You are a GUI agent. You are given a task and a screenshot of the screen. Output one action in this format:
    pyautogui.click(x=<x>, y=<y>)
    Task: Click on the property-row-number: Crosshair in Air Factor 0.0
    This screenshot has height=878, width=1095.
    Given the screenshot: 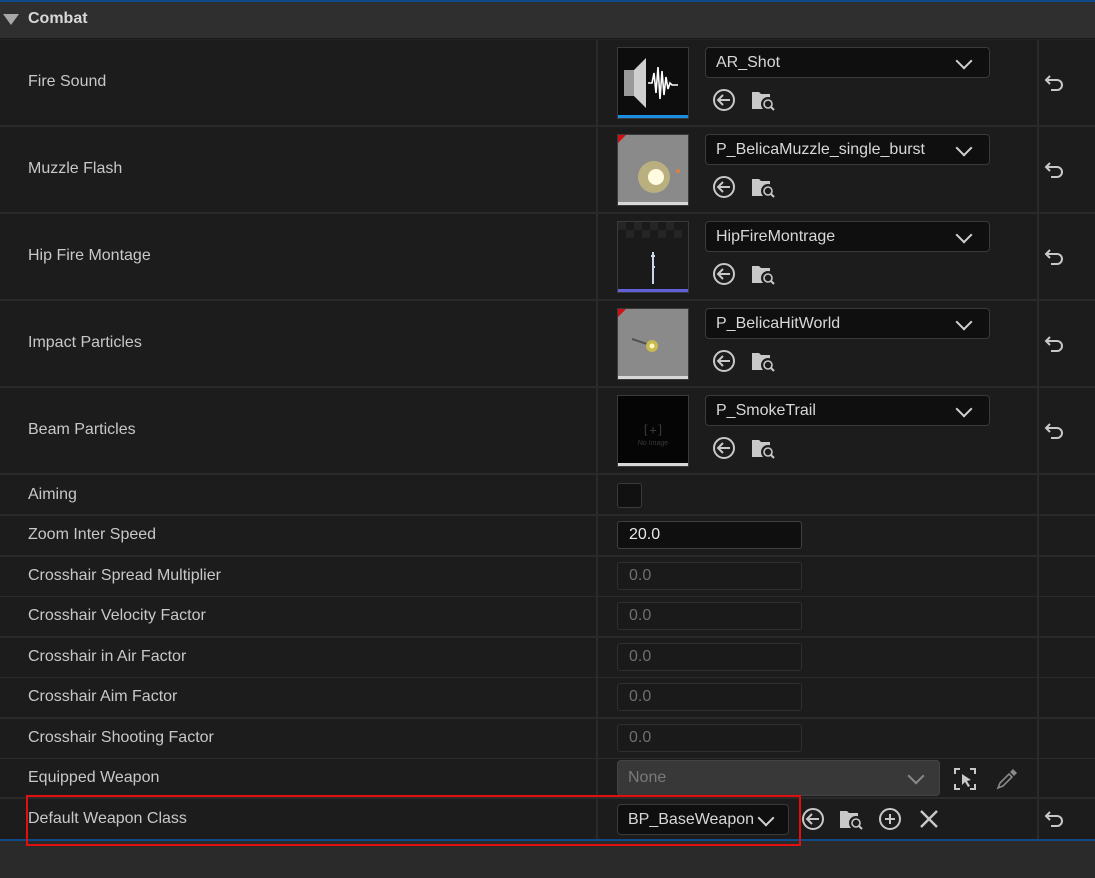 What is the action you would take?
    pyautogui.click(x=547, y=658)
    